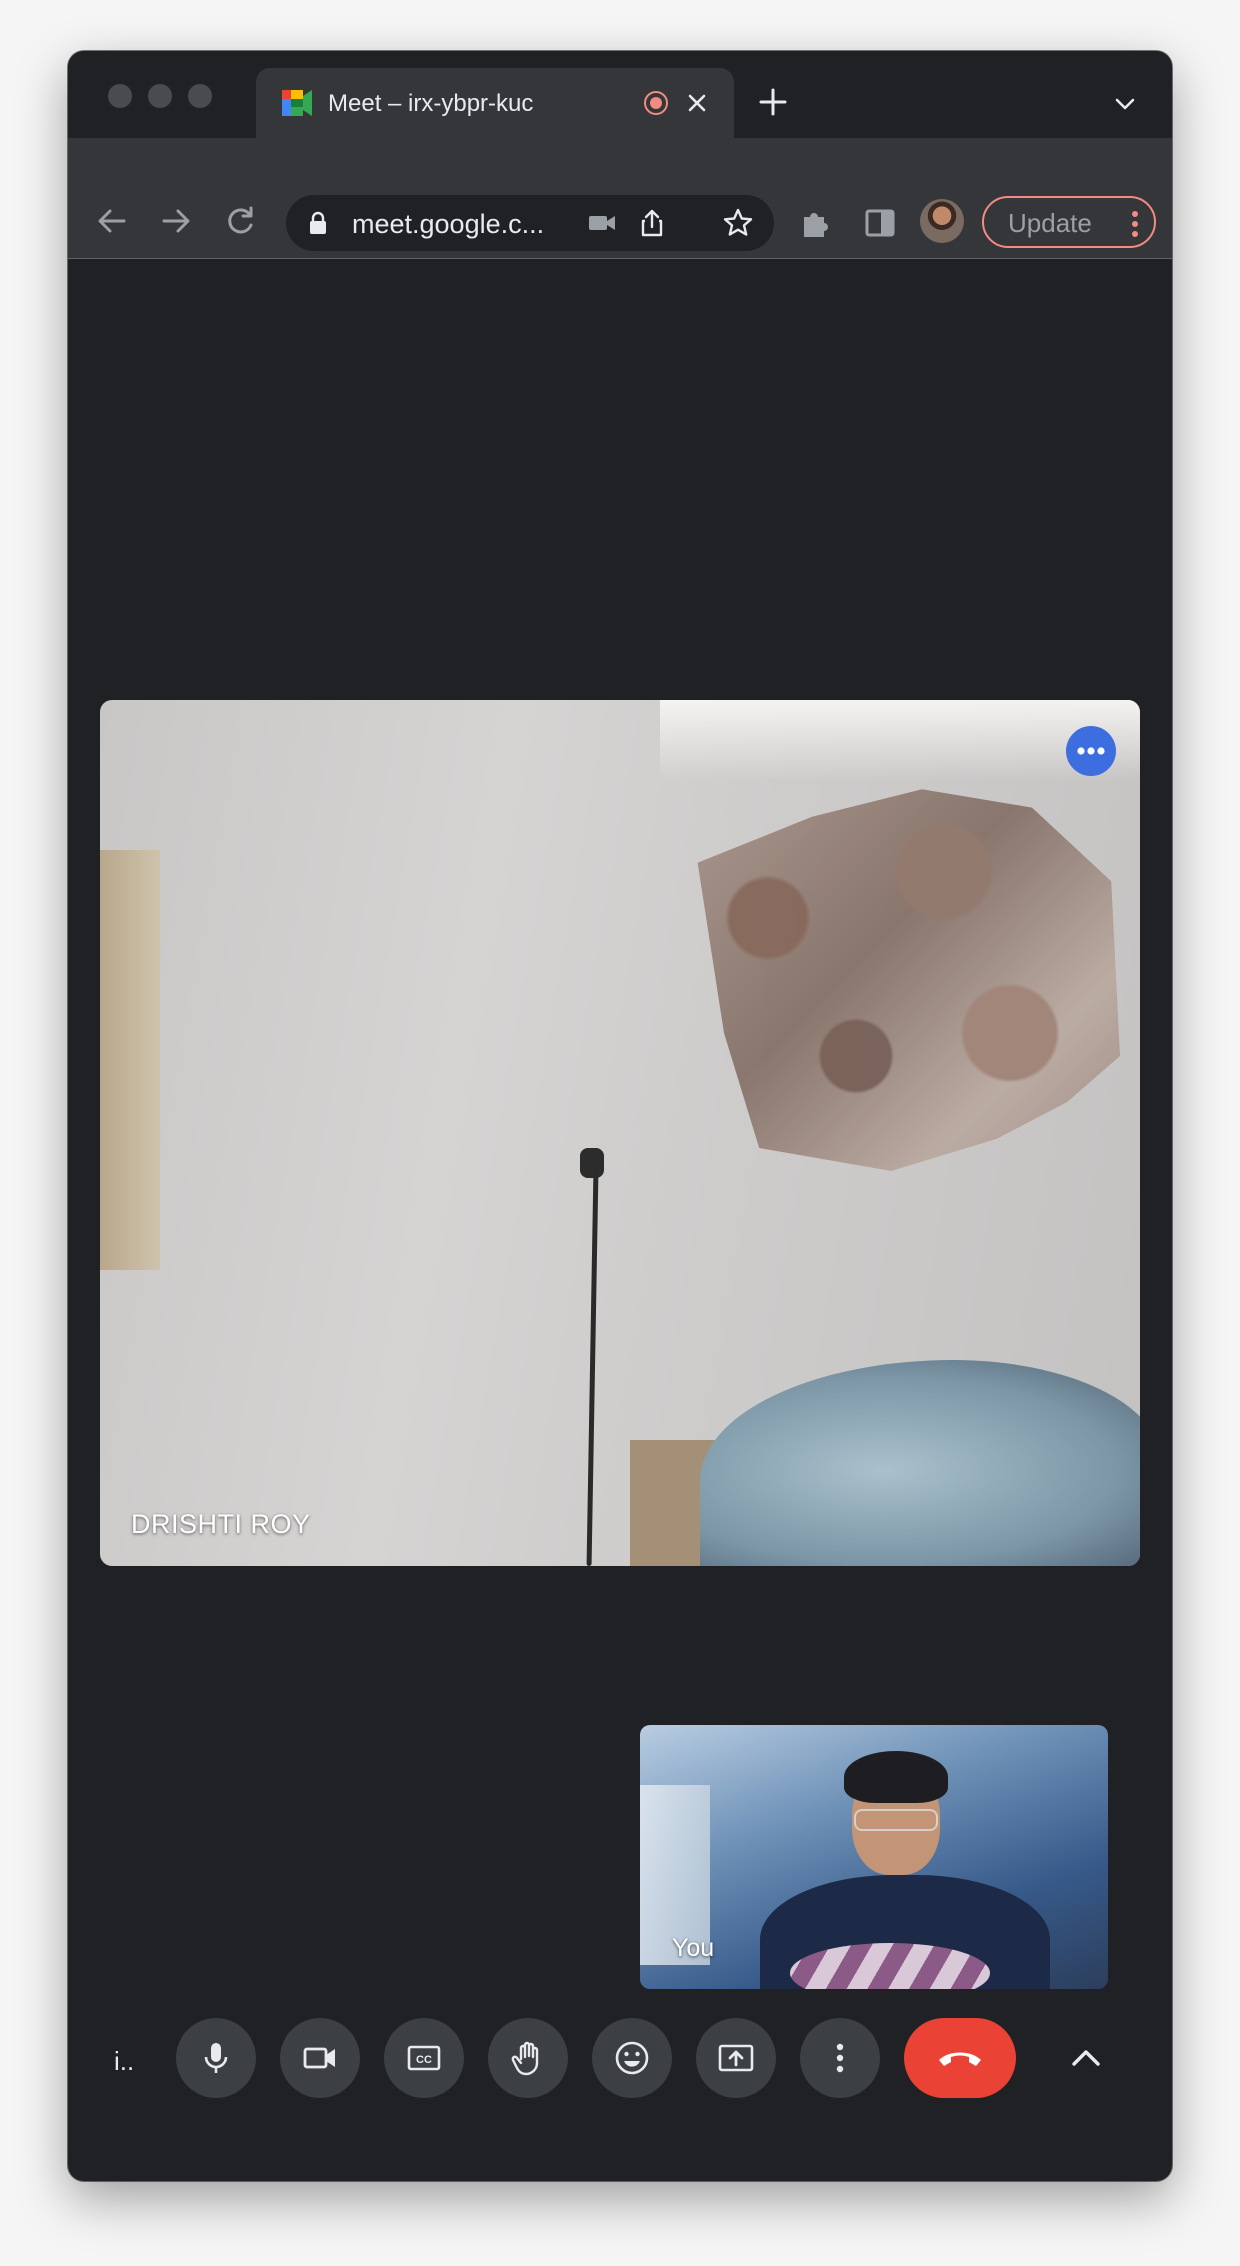  Describe the element at coordinates (318, 223) in the screenshot. I see `lock-icon` at that location.